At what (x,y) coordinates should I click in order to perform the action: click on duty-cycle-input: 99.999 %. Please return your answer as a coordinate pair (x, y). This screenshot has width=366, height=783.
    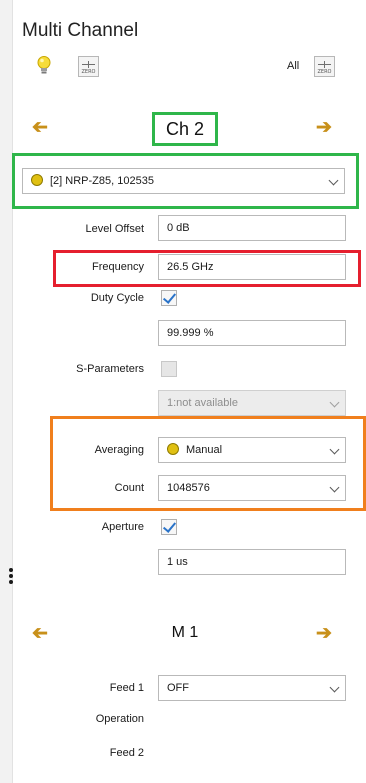
    Looking at the image, I should click on (252, 333).